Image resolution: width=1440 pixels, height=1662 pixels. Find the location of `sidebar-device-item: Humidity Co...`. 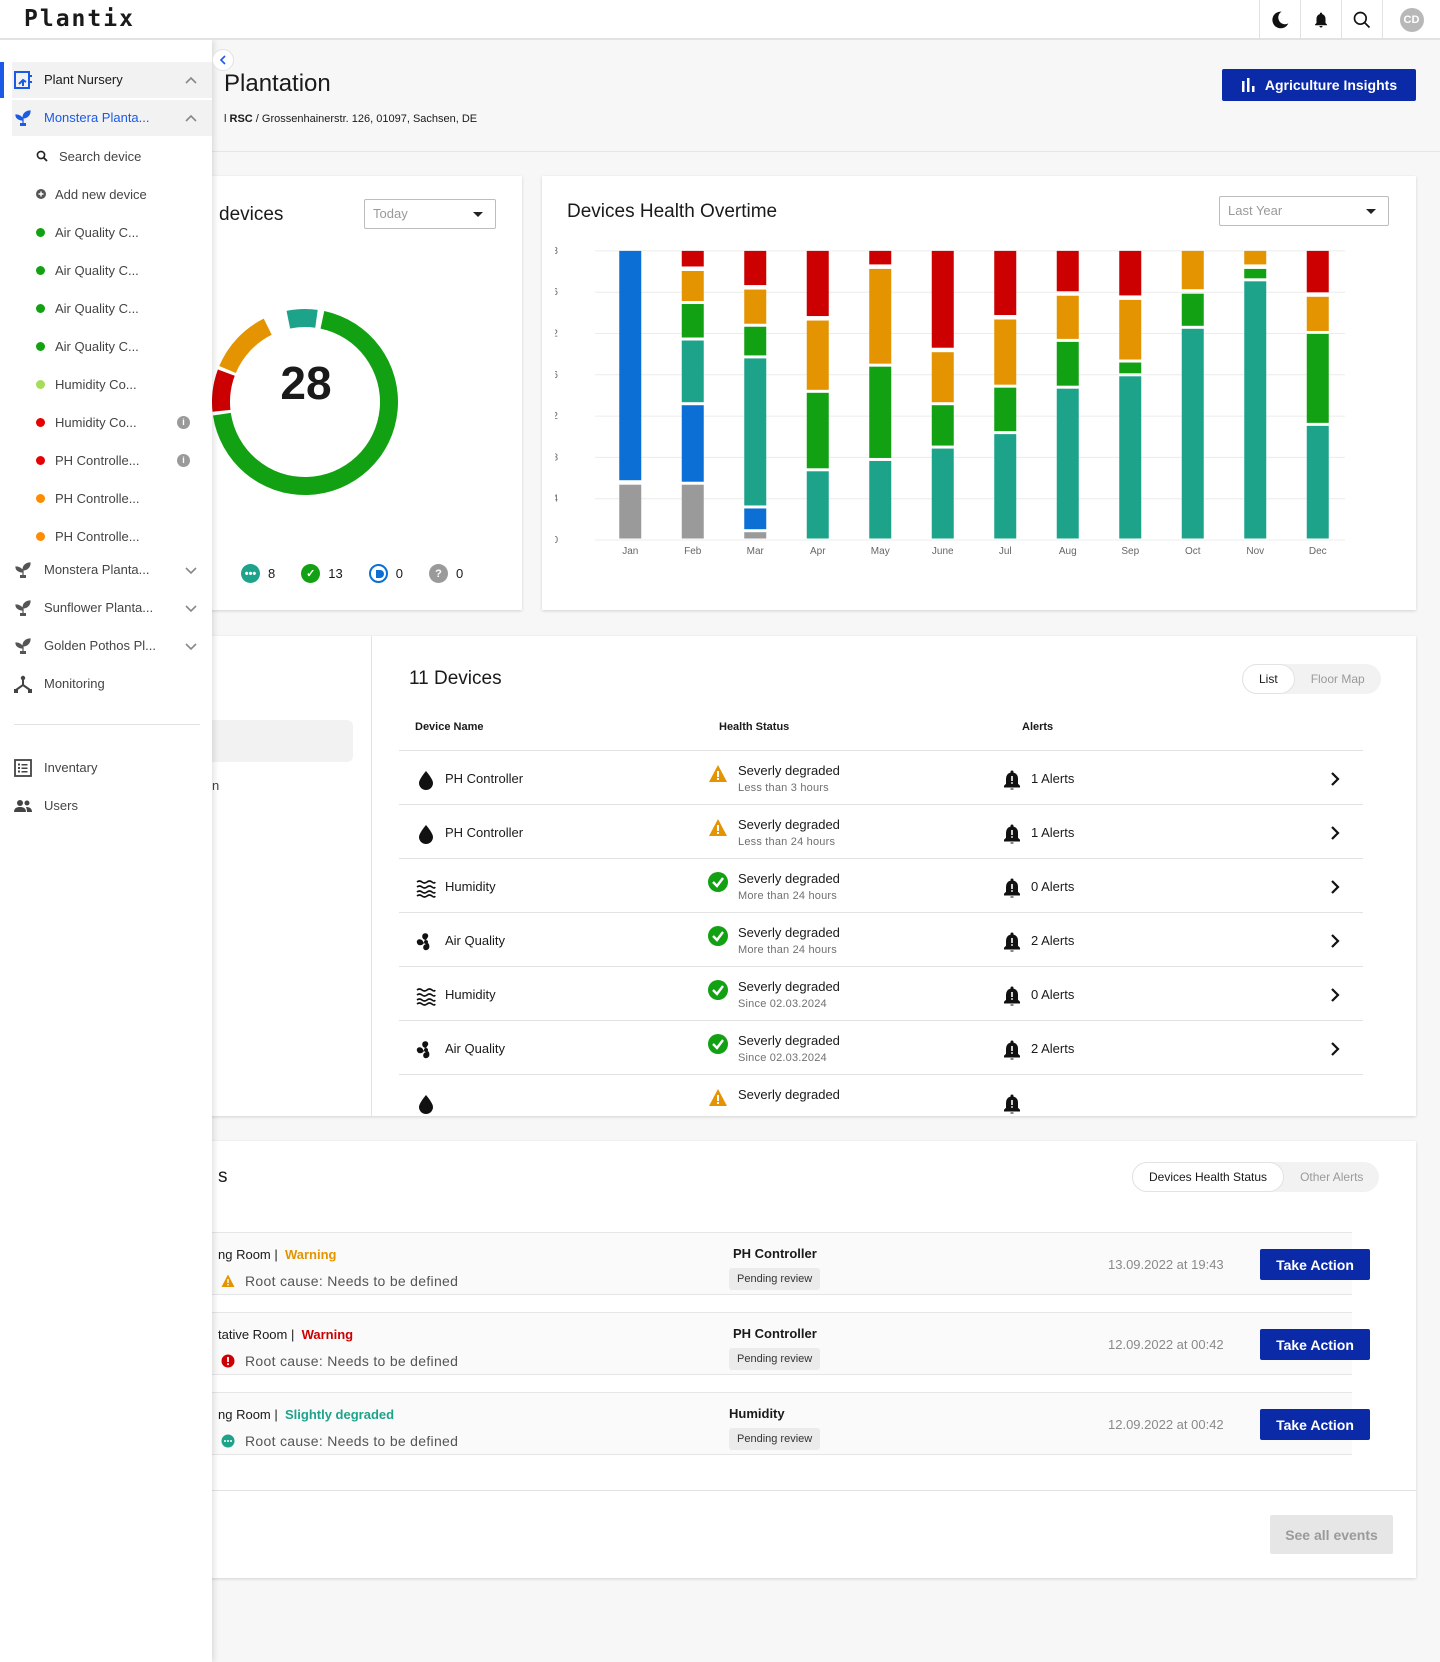

sidebar-device-item: Humidity Co... is located at coordinates (124, 384).